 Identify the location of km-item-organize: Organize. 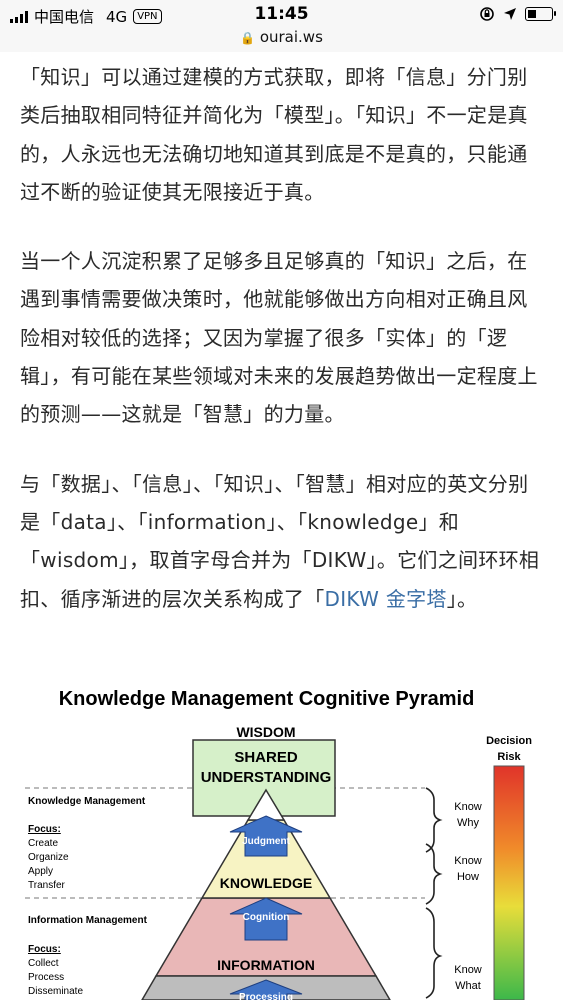
(48, 857).